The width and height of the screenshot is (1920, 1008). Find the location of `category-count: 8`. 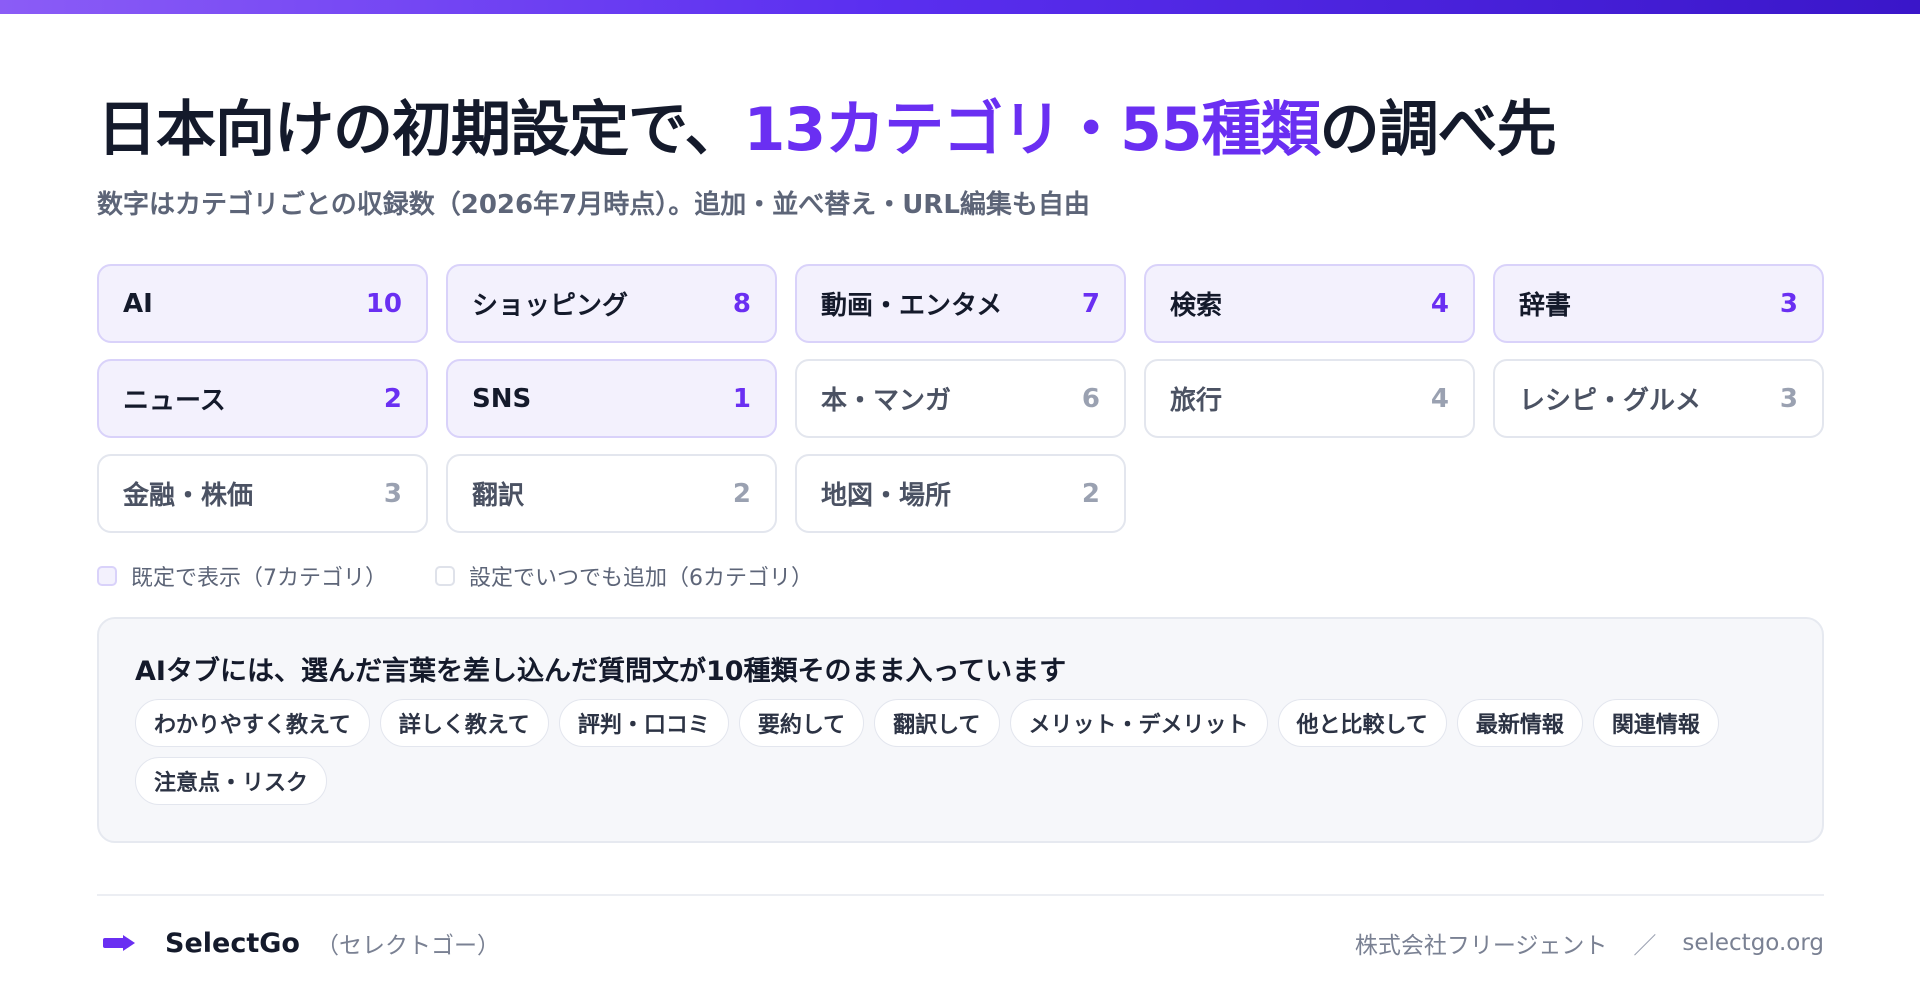

category-count: 8 is located at coordinates (741, 303).